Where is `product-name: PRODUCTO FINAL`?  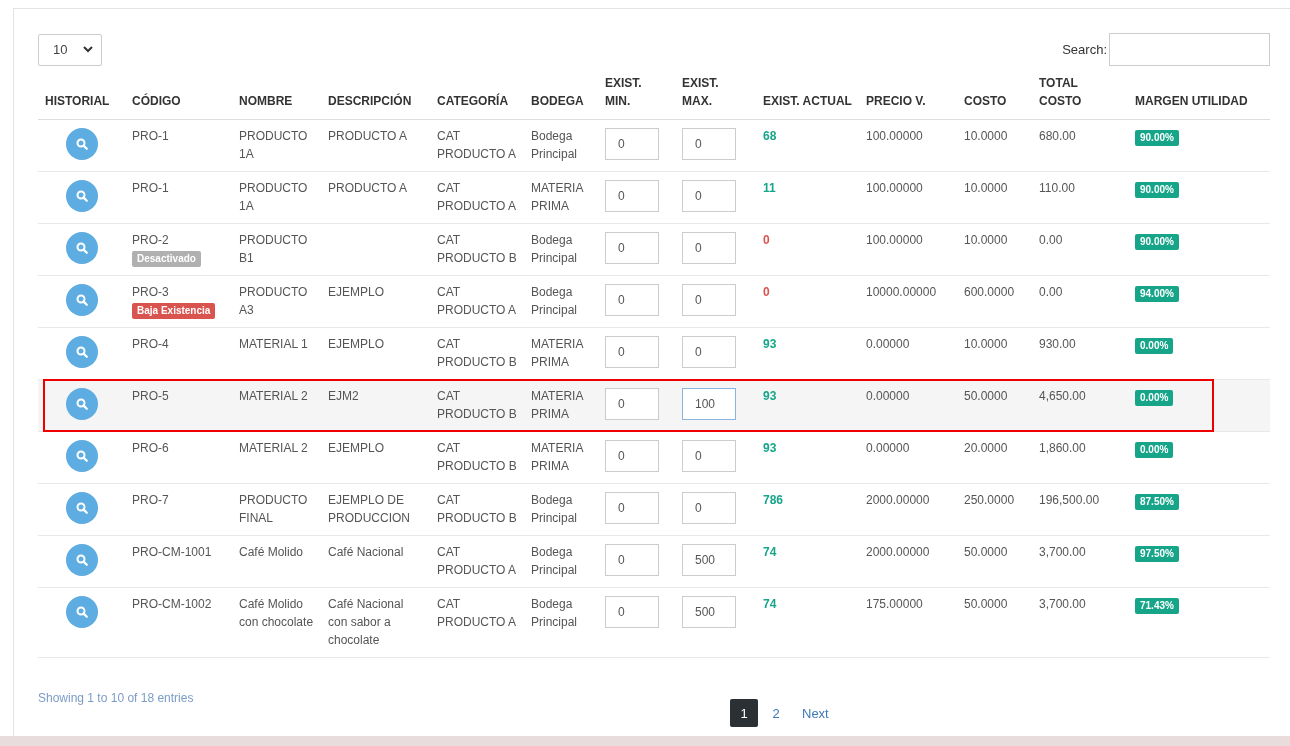 product-name: PRODUCTO FINAL is located at coordinates (273, 509).